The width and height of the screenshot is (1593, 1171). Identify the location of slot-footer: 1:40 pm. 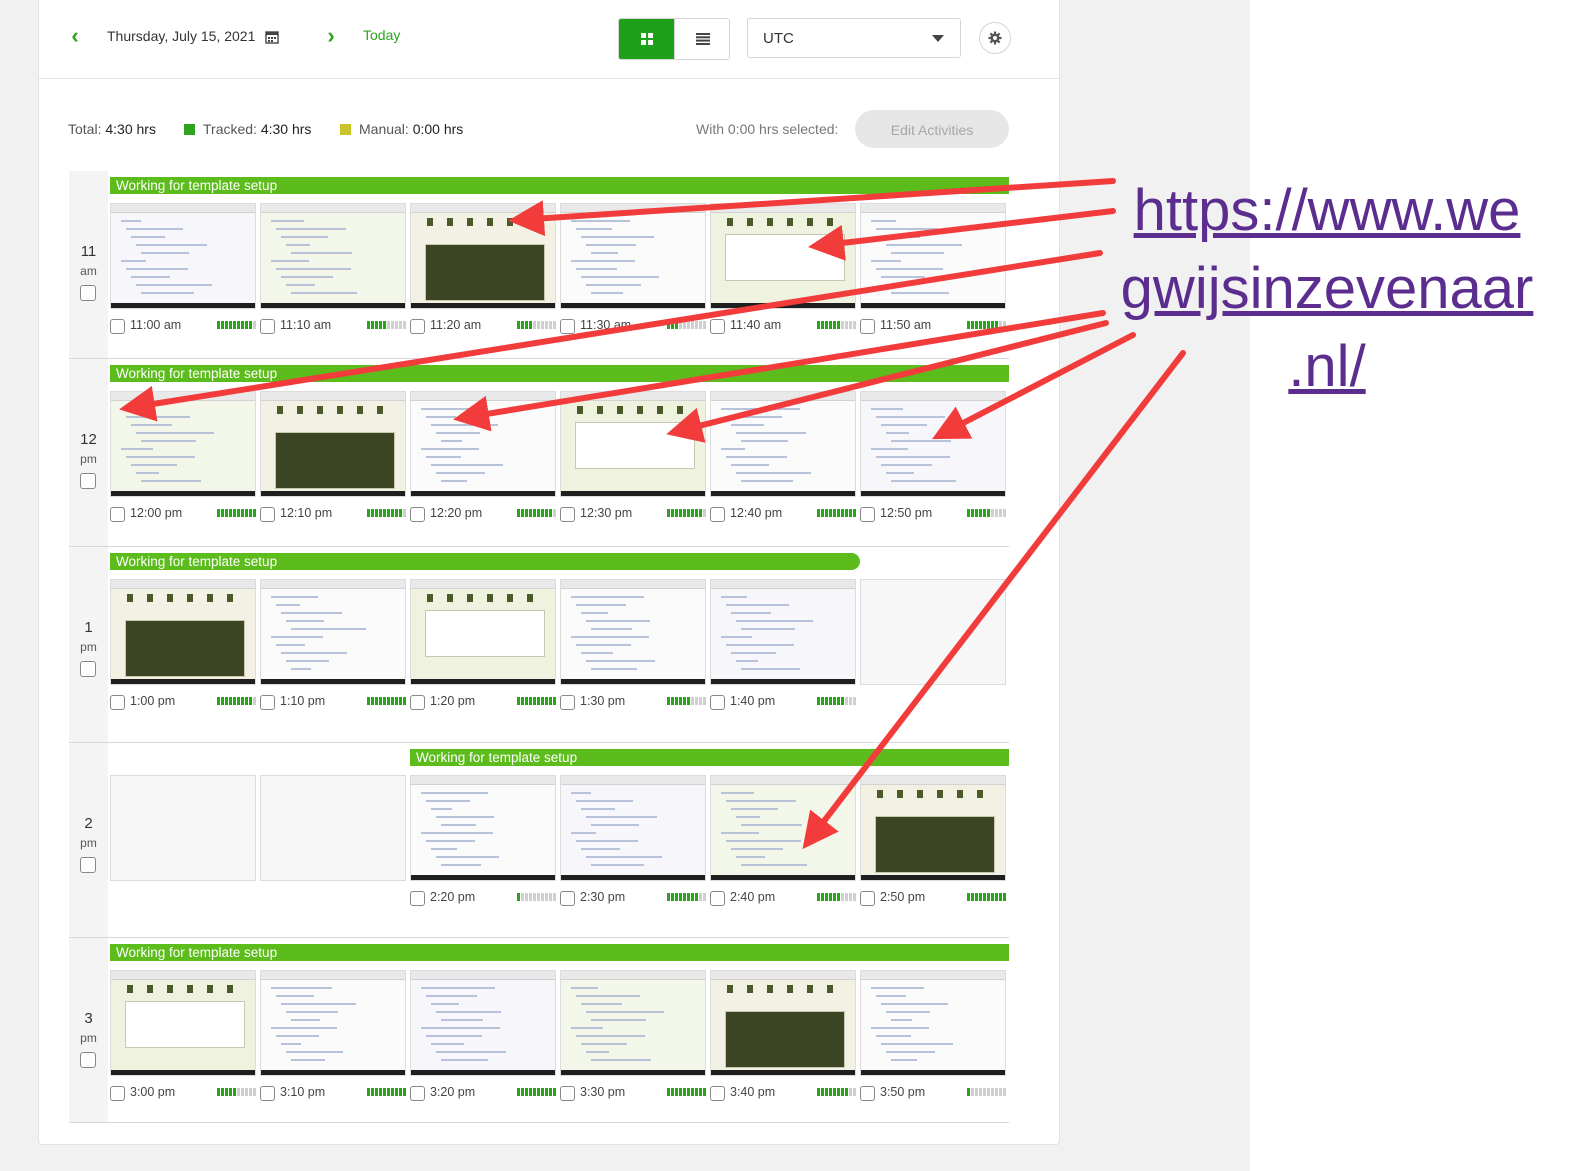
(783, 704).